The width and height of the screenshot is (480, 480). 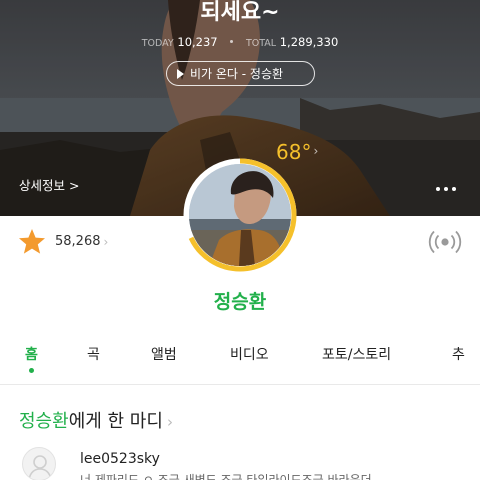 I want to click on user-placeholder-icon, so click(x=39, y=463).